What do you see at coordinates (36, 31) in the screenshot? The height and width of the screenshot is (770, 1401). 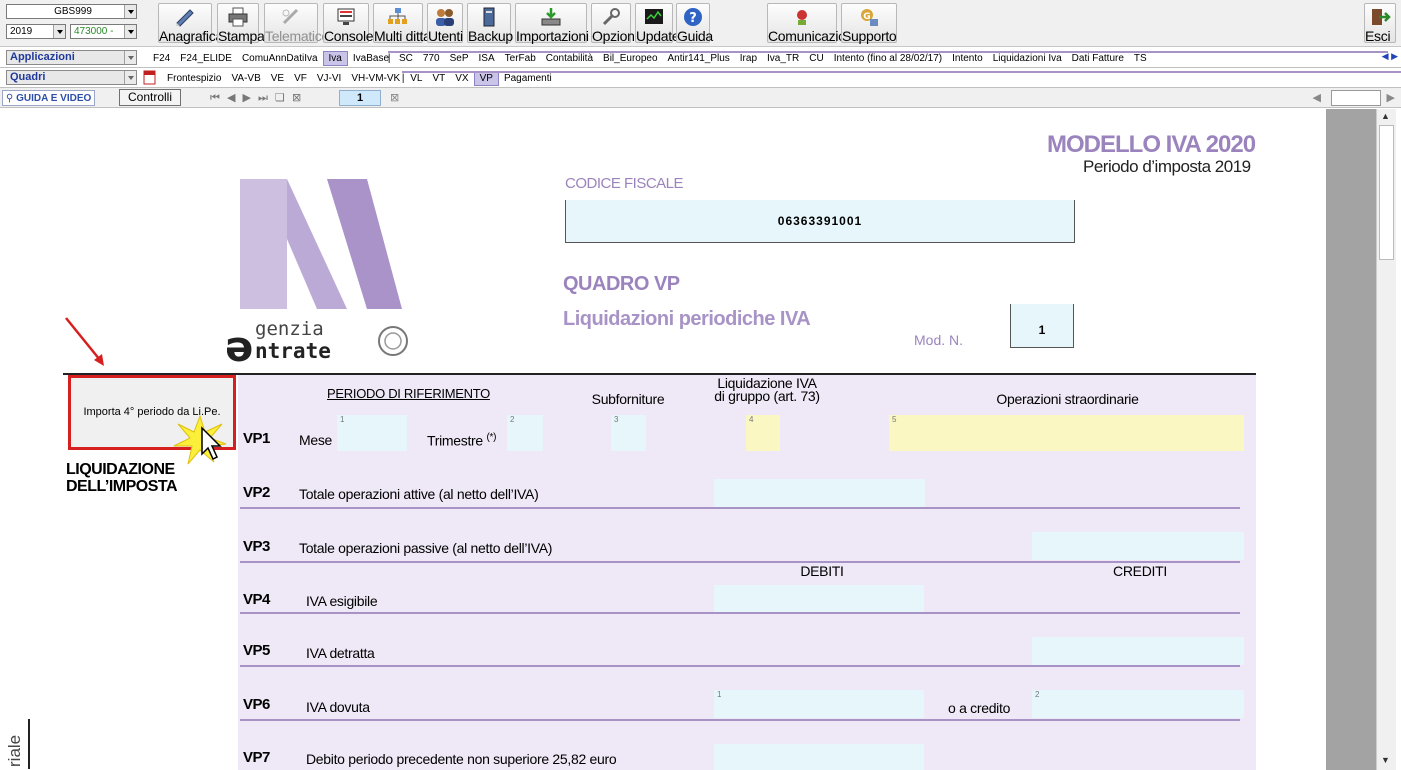 I see `year-combo: 2019` at bounding box center [36, 31].